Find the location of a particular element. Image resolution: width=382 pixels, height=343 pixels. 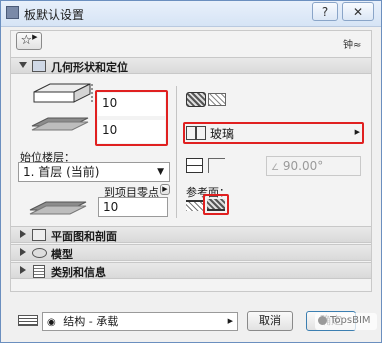

help-button: ? is located at coordinates (325, 11).